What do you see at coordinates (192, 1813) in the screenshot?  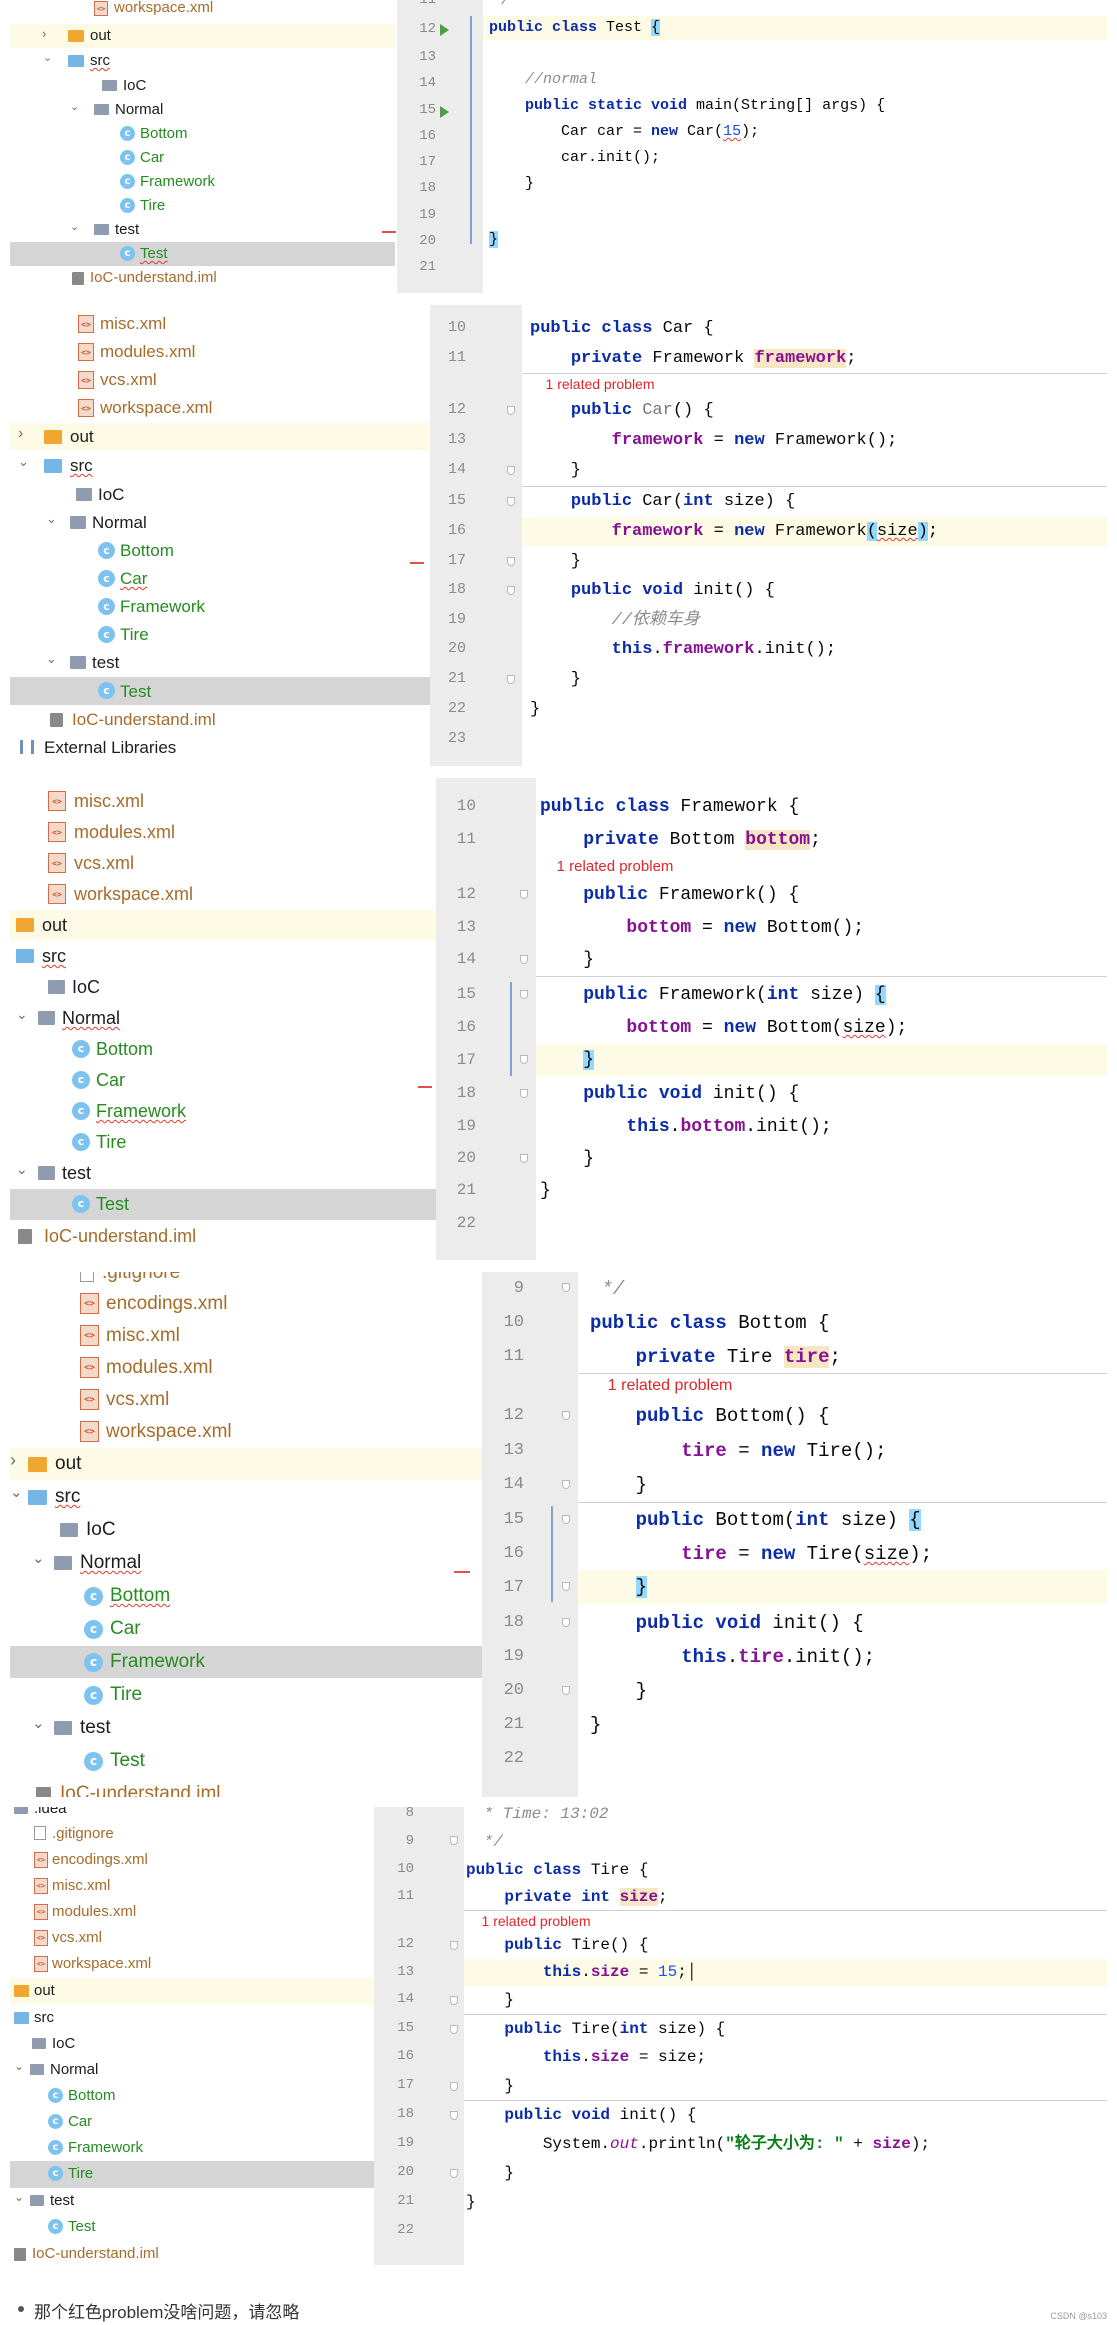 I see `tree-item: .idea` at bounding box center [192, 1813].